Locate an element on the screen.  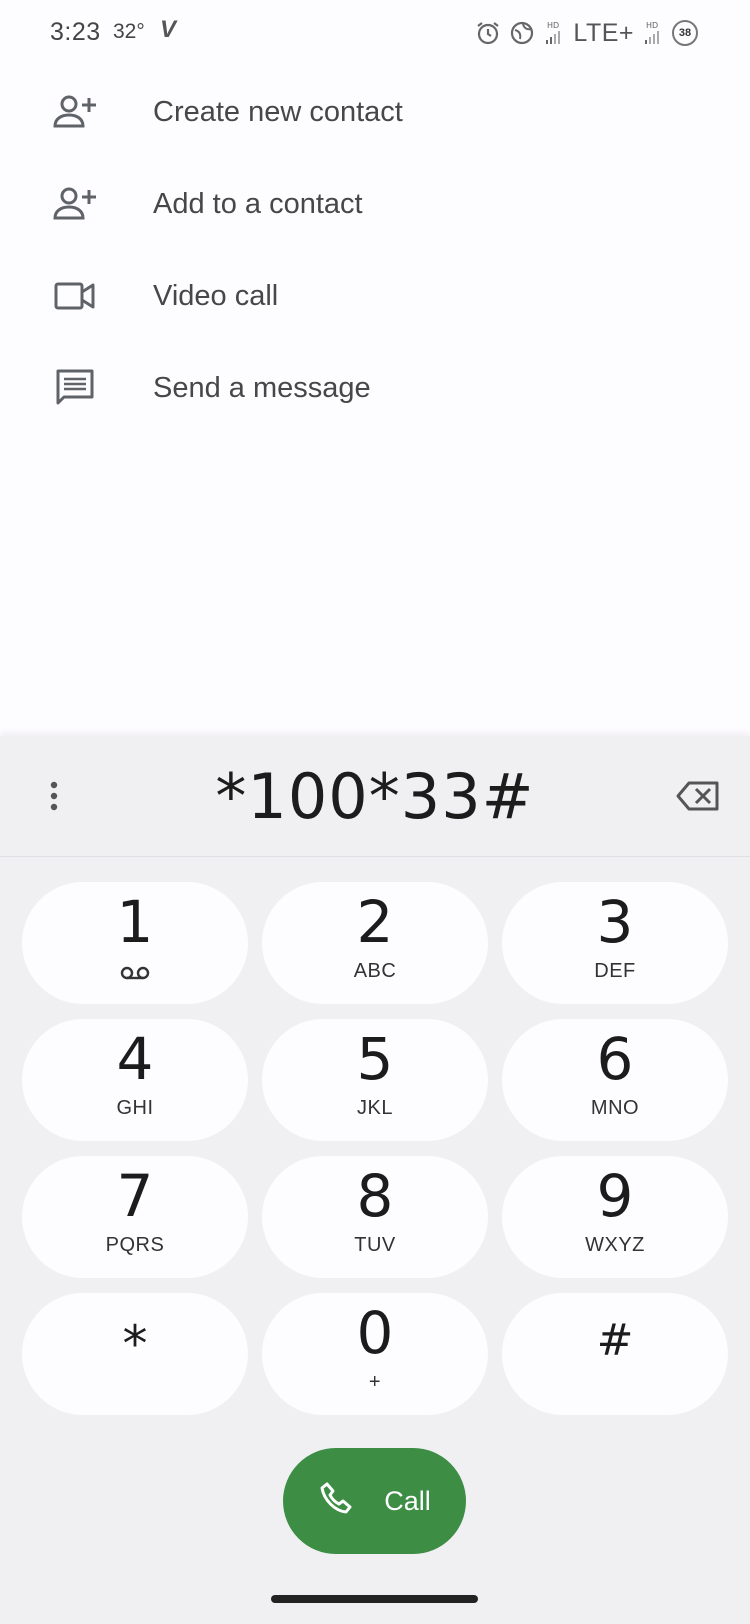
key-digit: * is located at coordinates (135, 1344).